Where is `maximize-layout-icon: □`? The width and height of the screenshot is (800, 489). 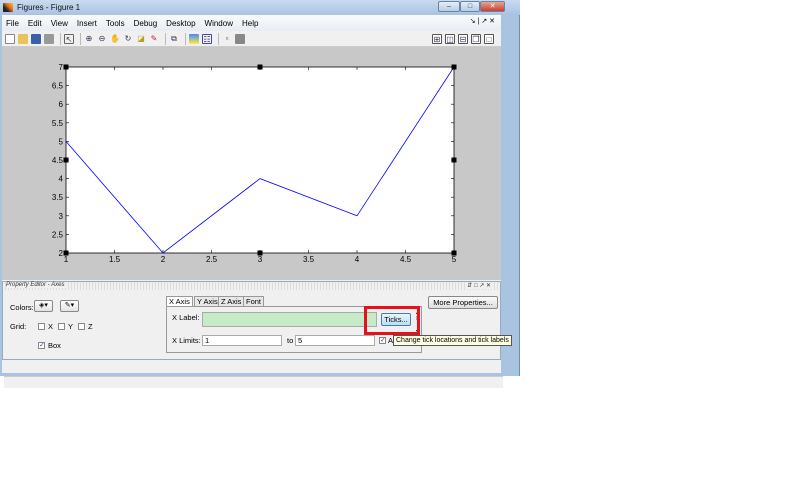
maximize-layout-icon: □ is located at coordinates (489, 39).